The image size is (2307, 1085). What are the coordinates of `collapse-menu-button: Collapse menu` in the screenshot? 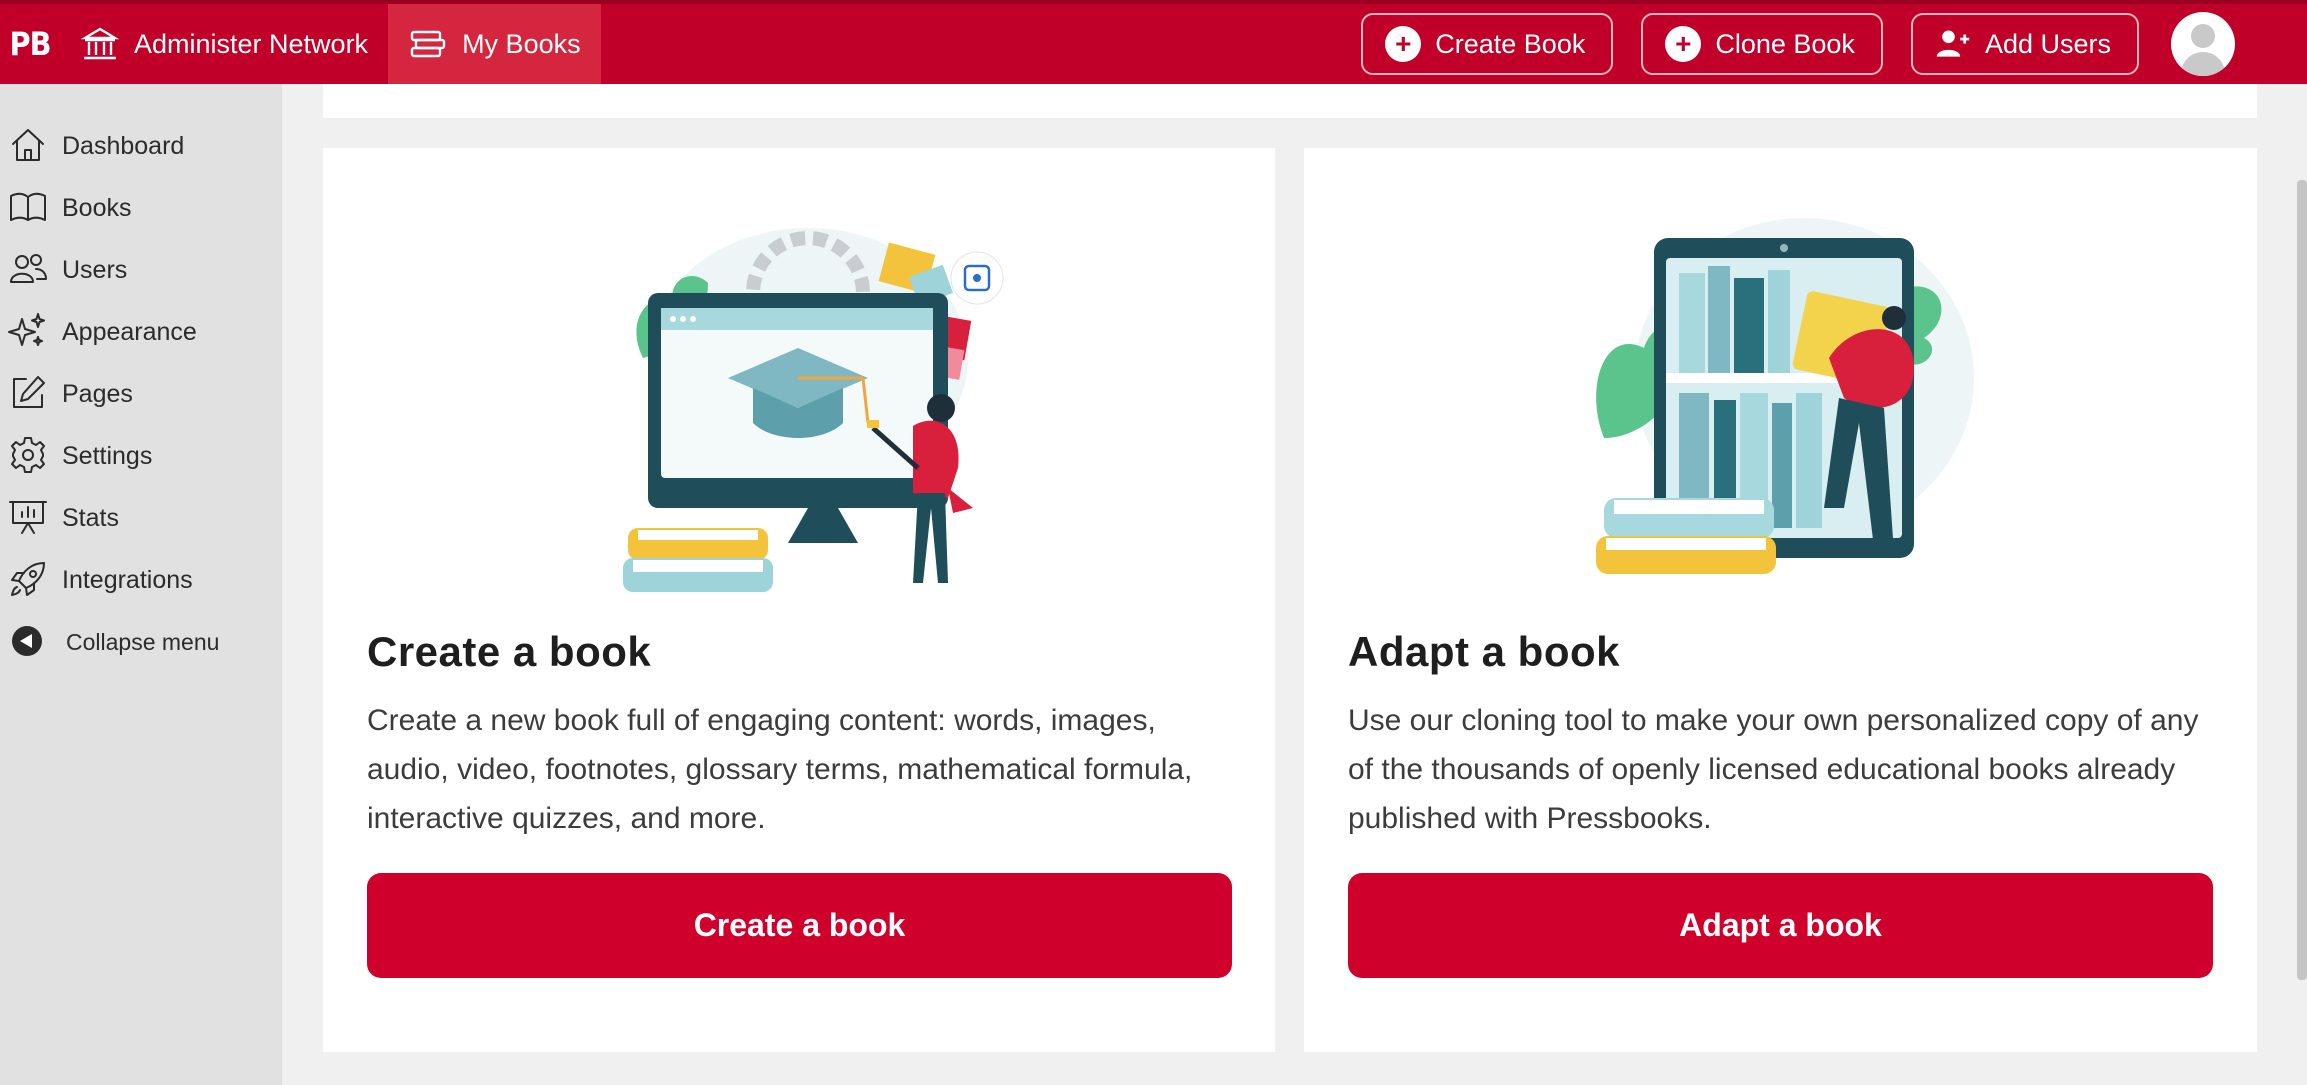 It's located at (141, 641).